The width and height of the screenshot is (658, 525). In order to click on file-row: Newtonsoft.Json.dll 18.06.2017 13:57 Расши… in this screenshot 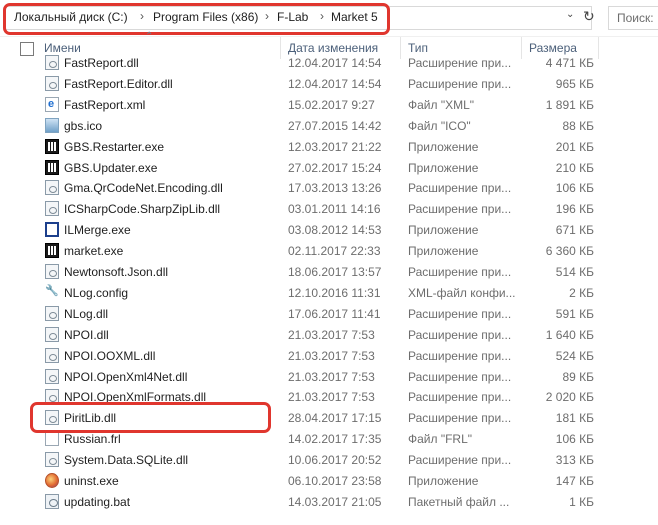, I will do `click(329, 271)`.